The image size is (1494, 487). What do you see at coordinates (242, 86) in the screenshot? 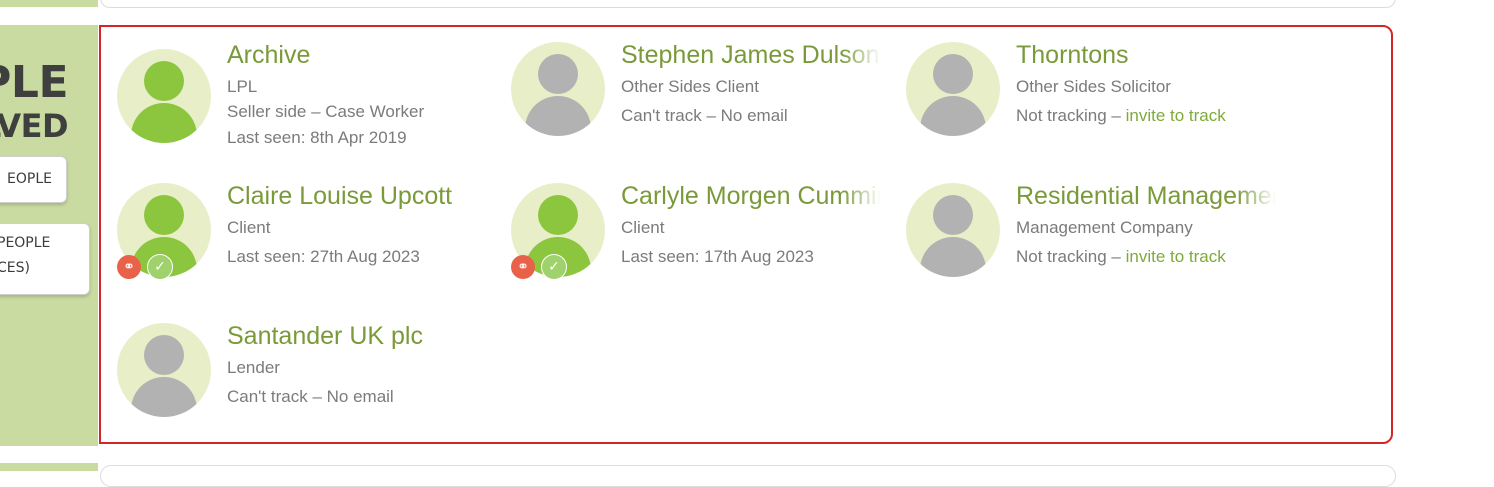
I see `person-company: LPL` at bounding box center [242, 86].